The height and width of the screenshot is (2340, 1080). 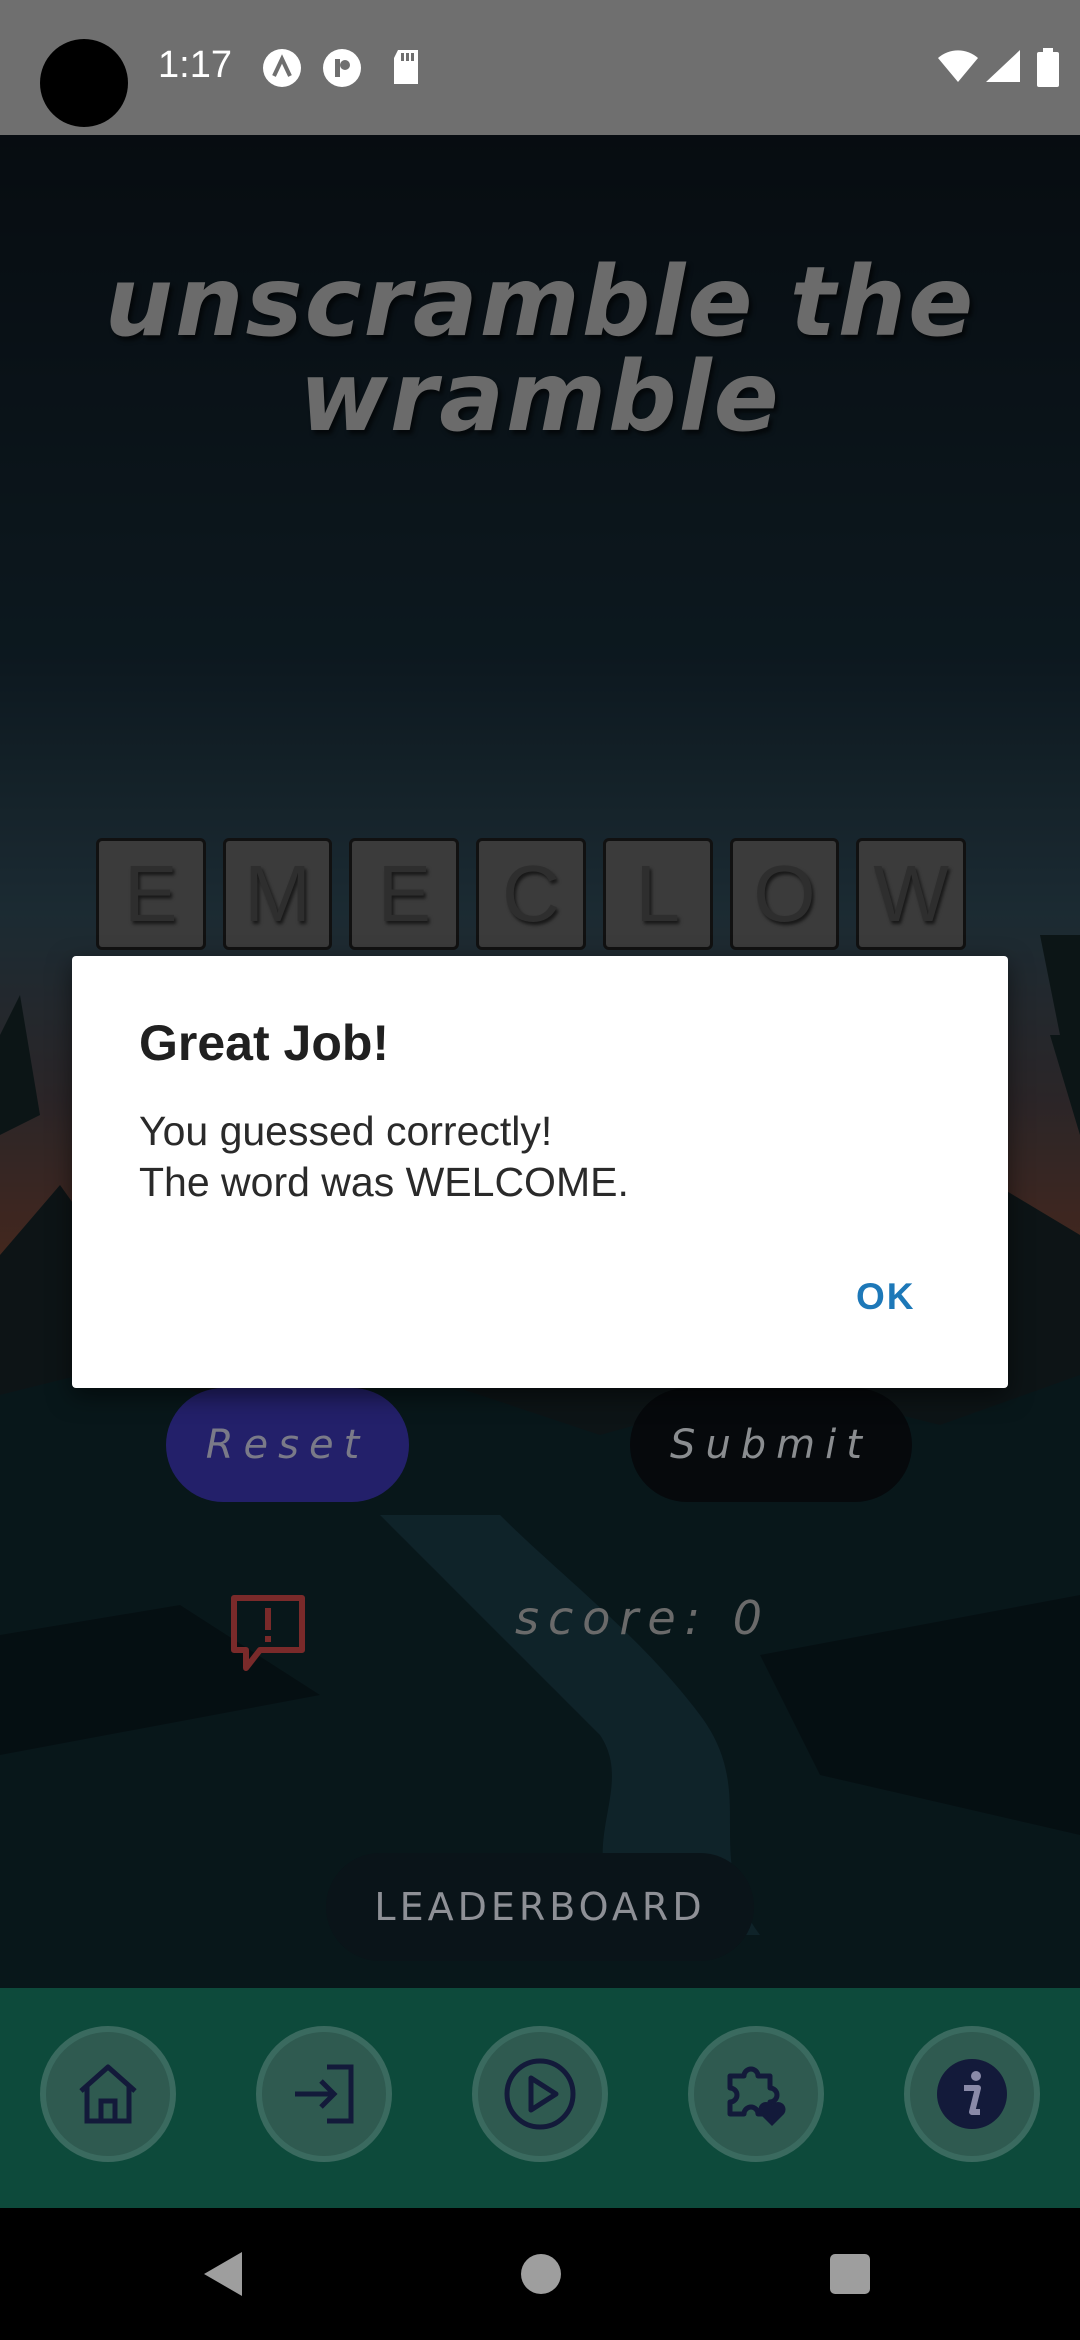 I want to click on nav-info-button, so click(x=972, y=2094).